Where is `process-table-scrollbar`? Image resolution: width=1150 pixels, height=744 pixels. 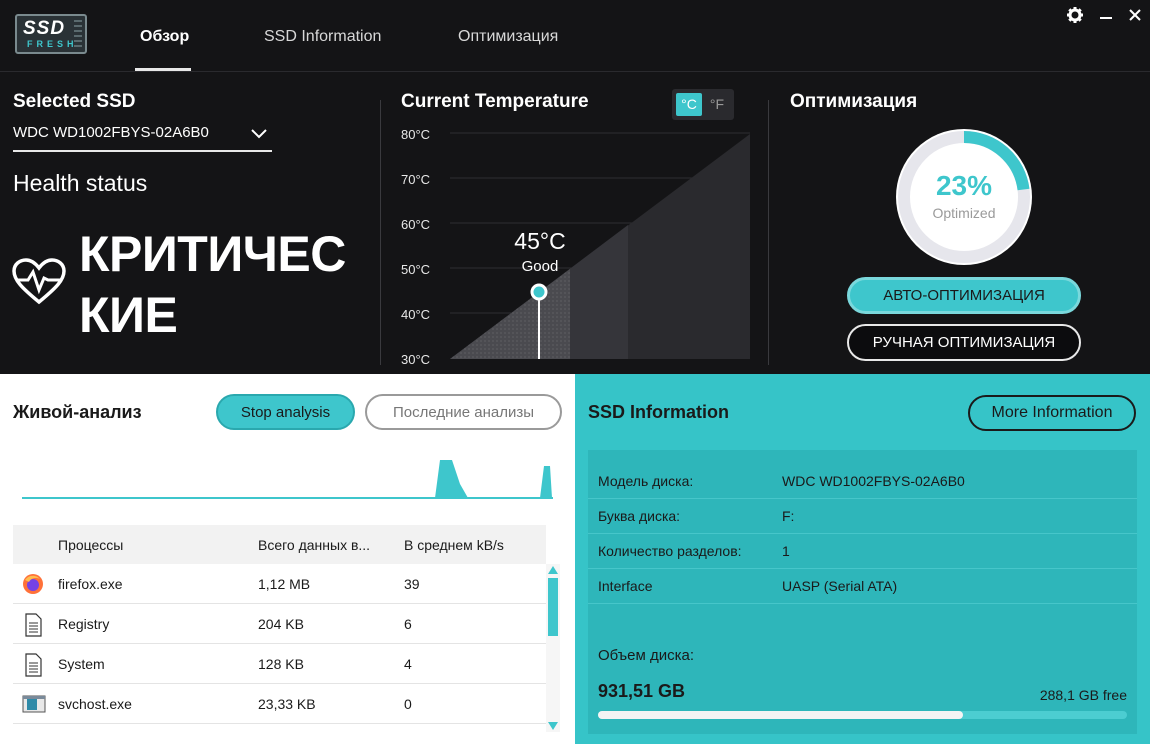 process-table-scrollbar is located at coordinates (553, 648).